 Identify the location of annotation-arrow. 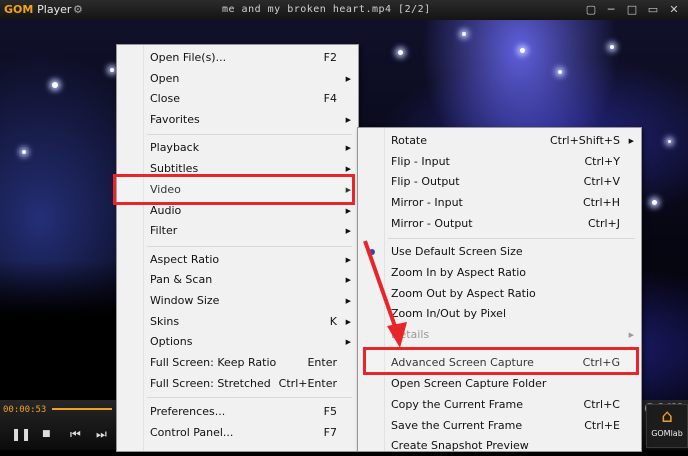
(385, 294).